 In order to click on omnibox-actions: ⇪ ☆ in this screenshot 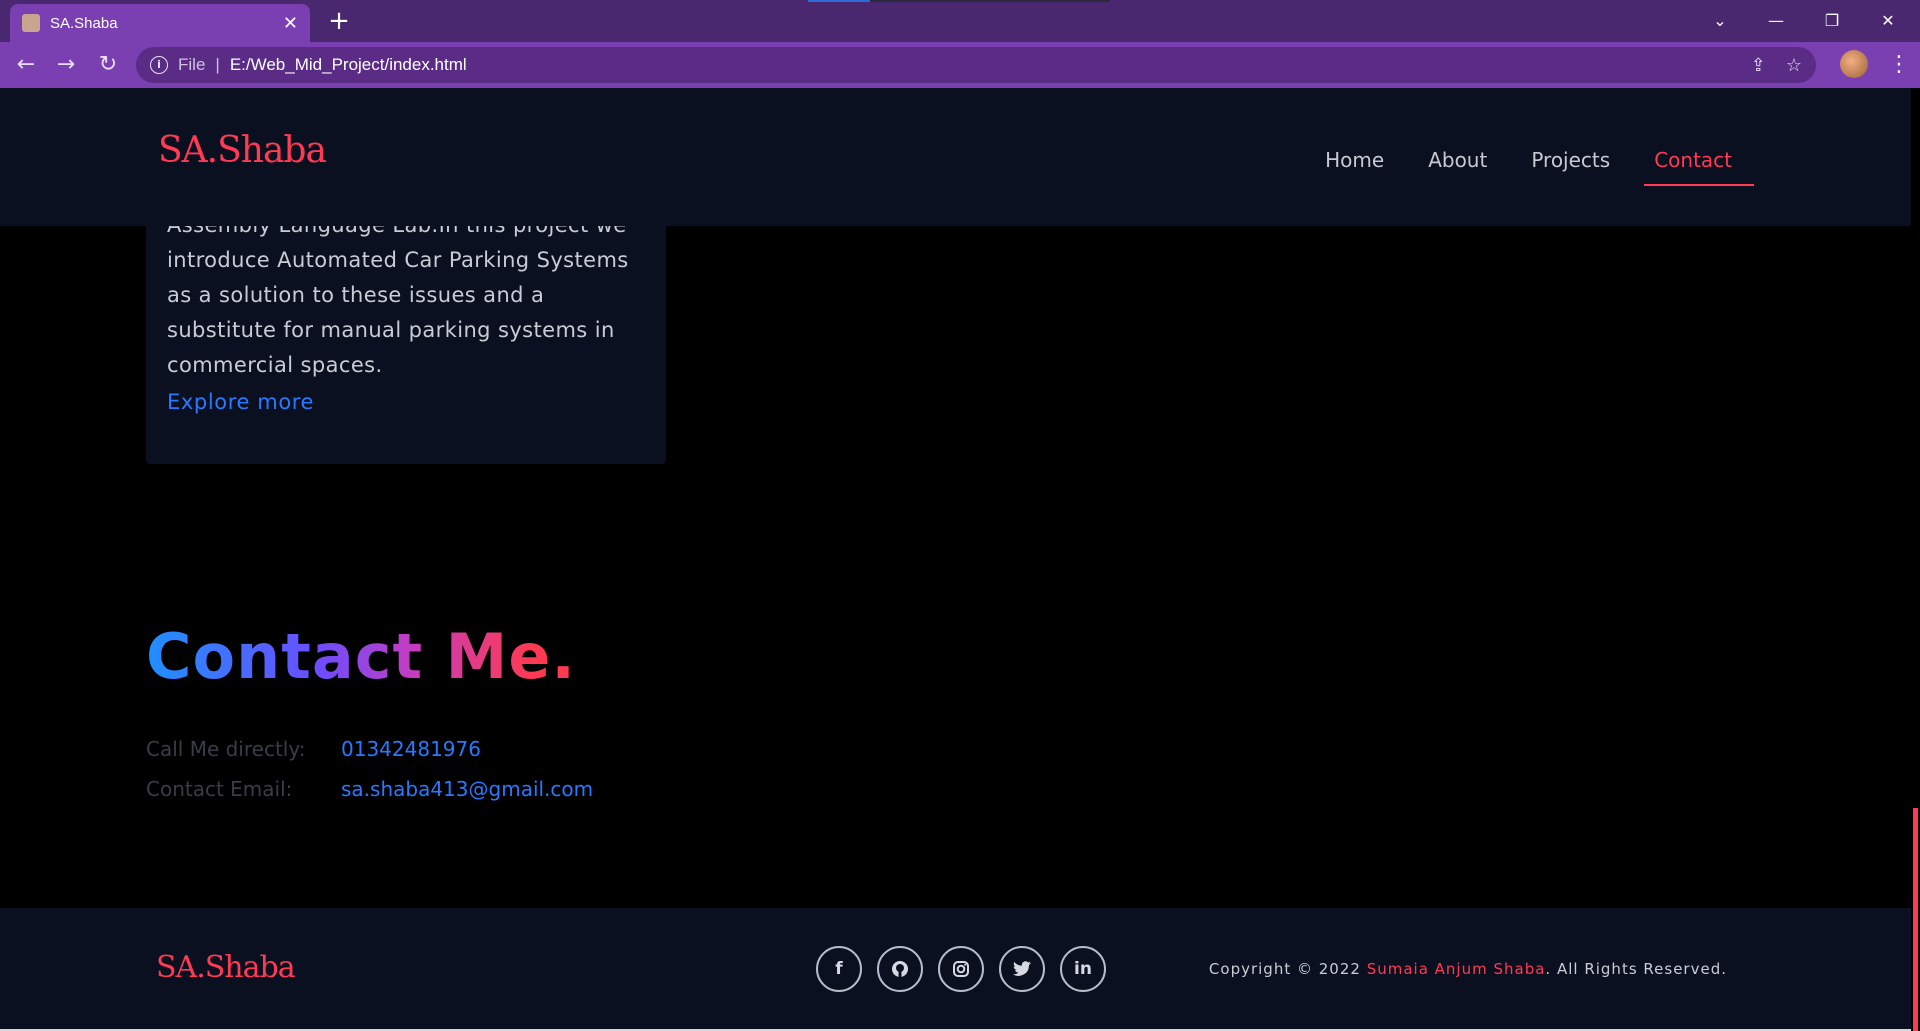, I will do `click(1776, 65)`.